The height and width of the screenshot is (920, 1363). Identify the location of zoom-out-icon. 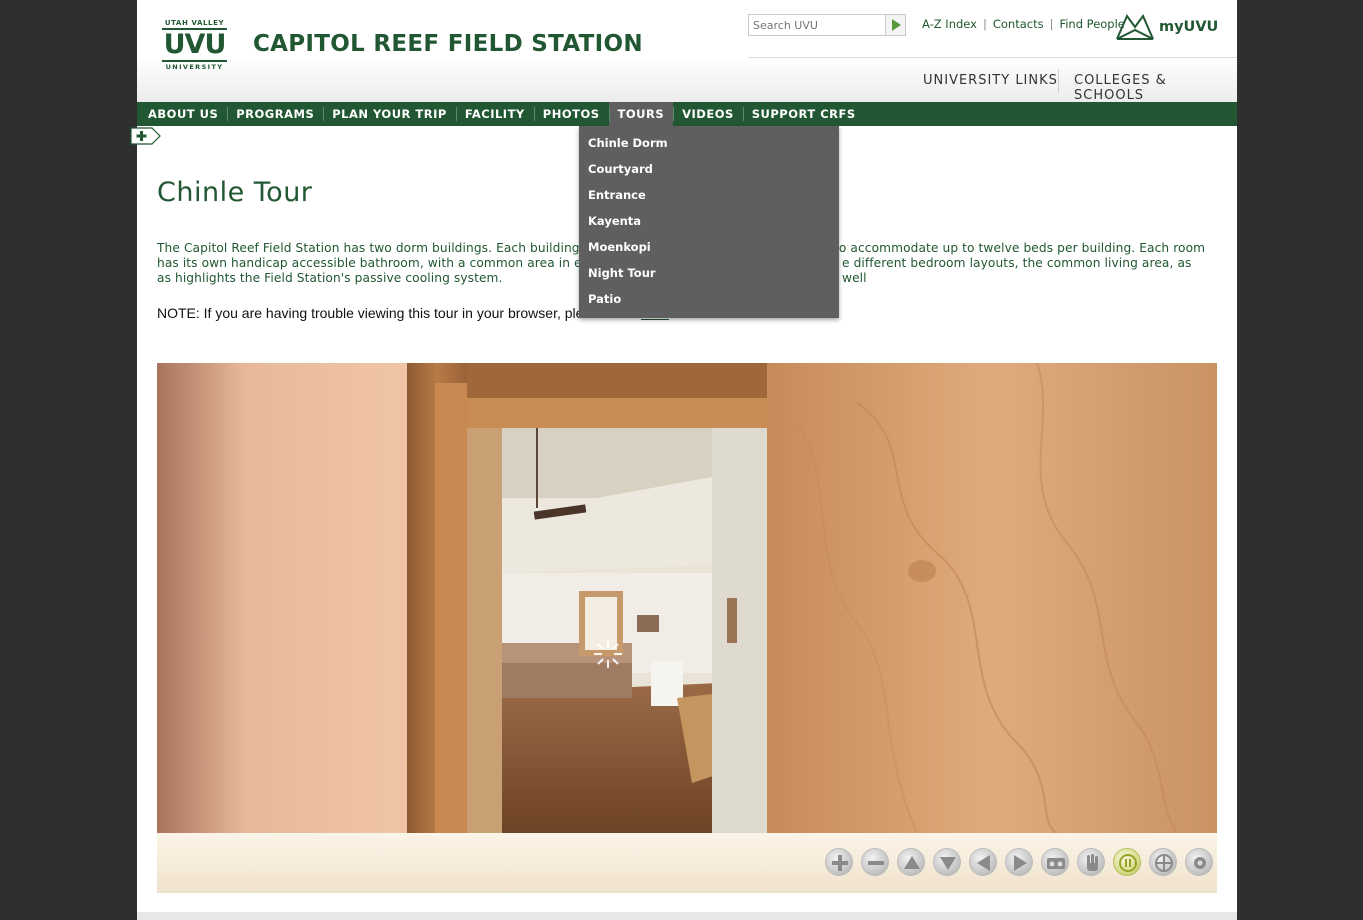
(875, 862).